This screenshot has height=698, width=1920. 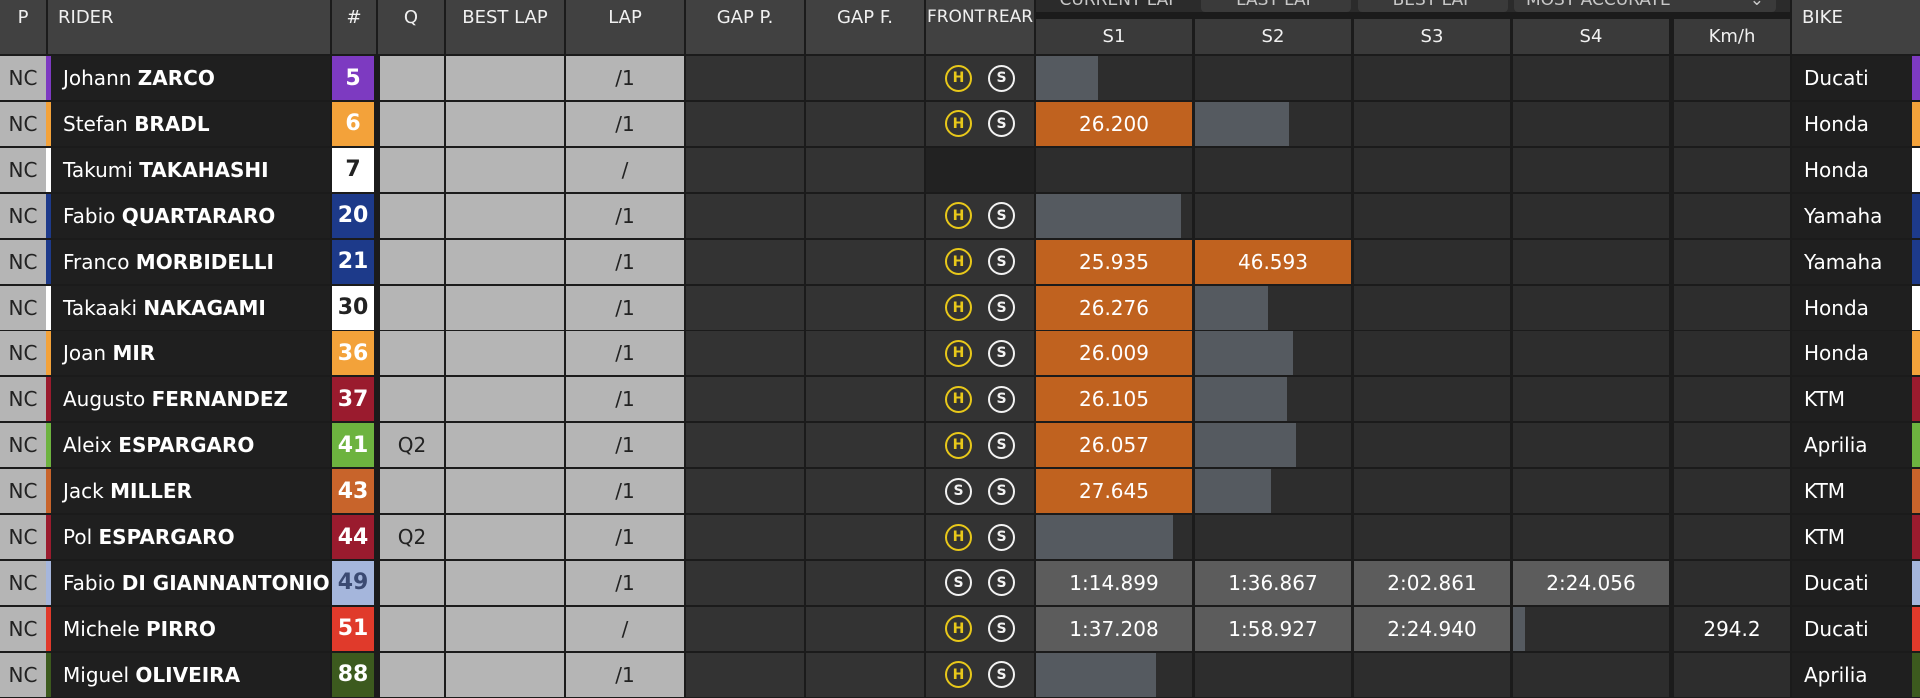 I want to click on rider-row: NC Johann ZARCO 5/1 H S Ducati, so click(x=960, y=78).